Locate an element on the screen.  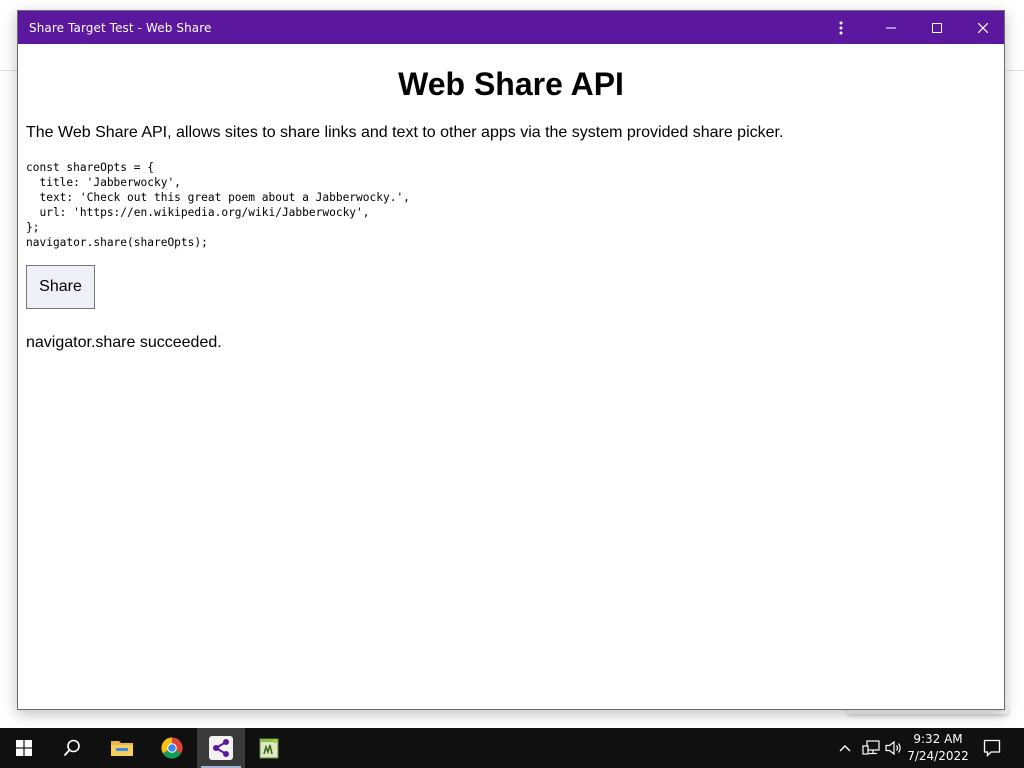
taskbar-file-explorer is located at coordinates (122, 748).